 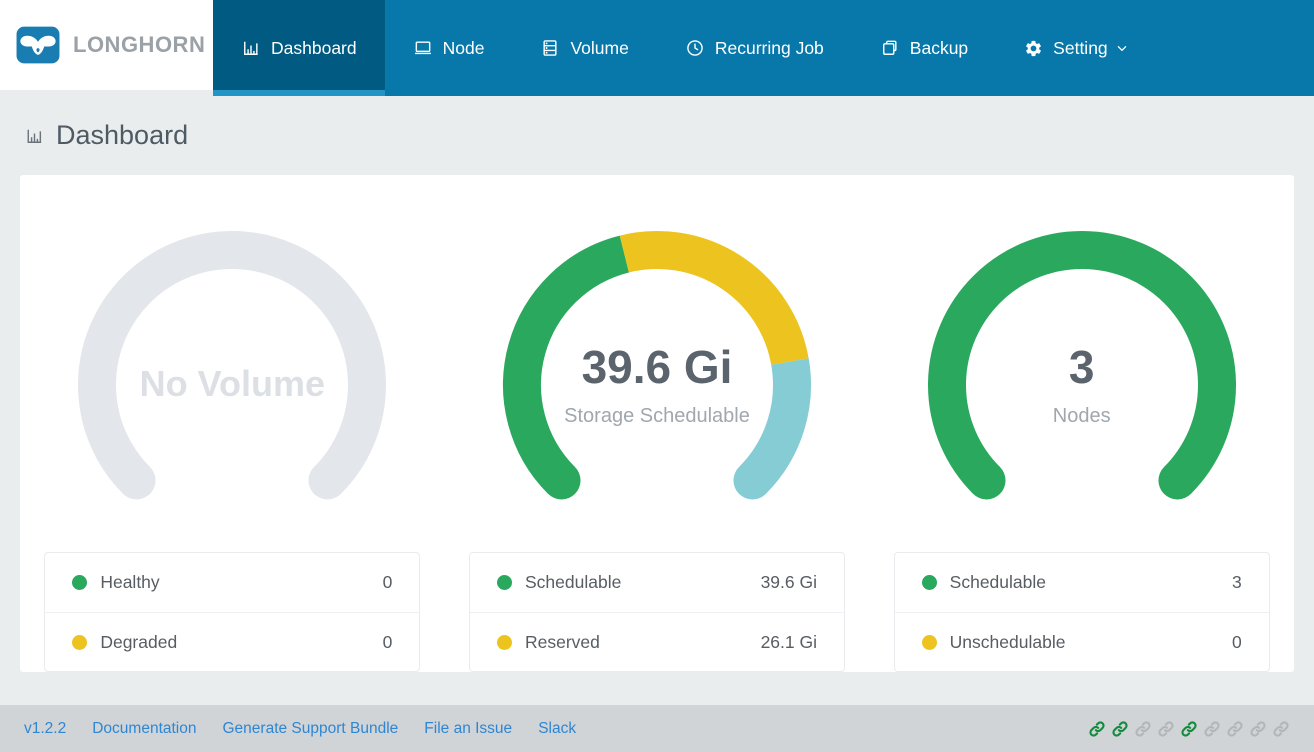 What do you see at coordinates (550, 48) in the screenshot?
I see `server-stack-icon` at bounding box center [550, 48].